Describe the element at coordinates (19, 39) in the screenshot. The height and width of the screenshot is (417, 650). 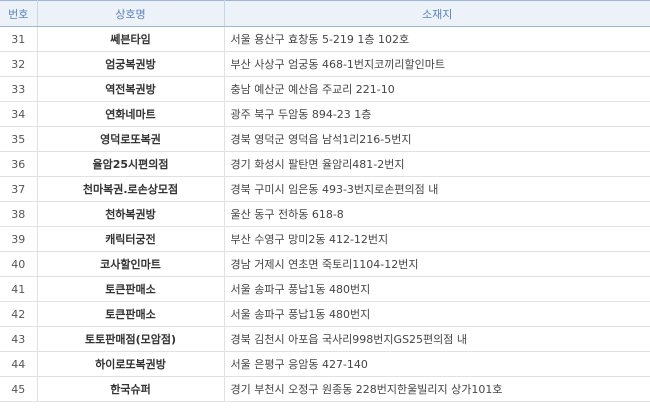
I see `row-number: 31` at that location.